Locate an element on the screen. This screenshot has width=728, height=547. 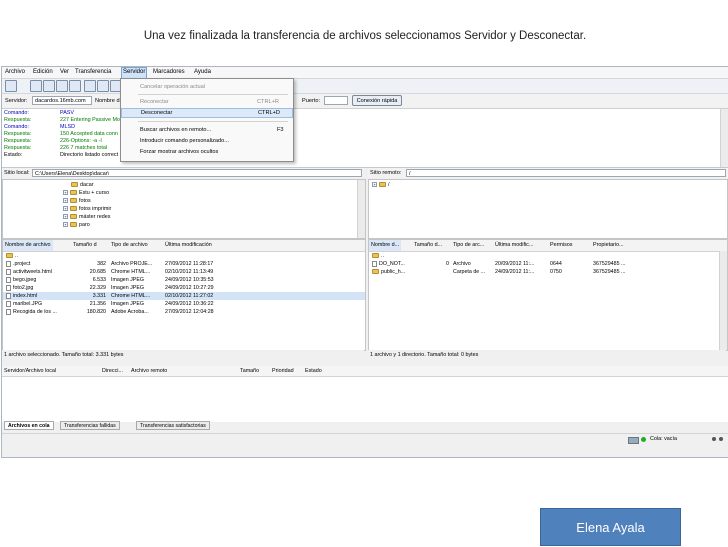
server-input: dacardos.16mb.com is located at coordinates (62, 100).